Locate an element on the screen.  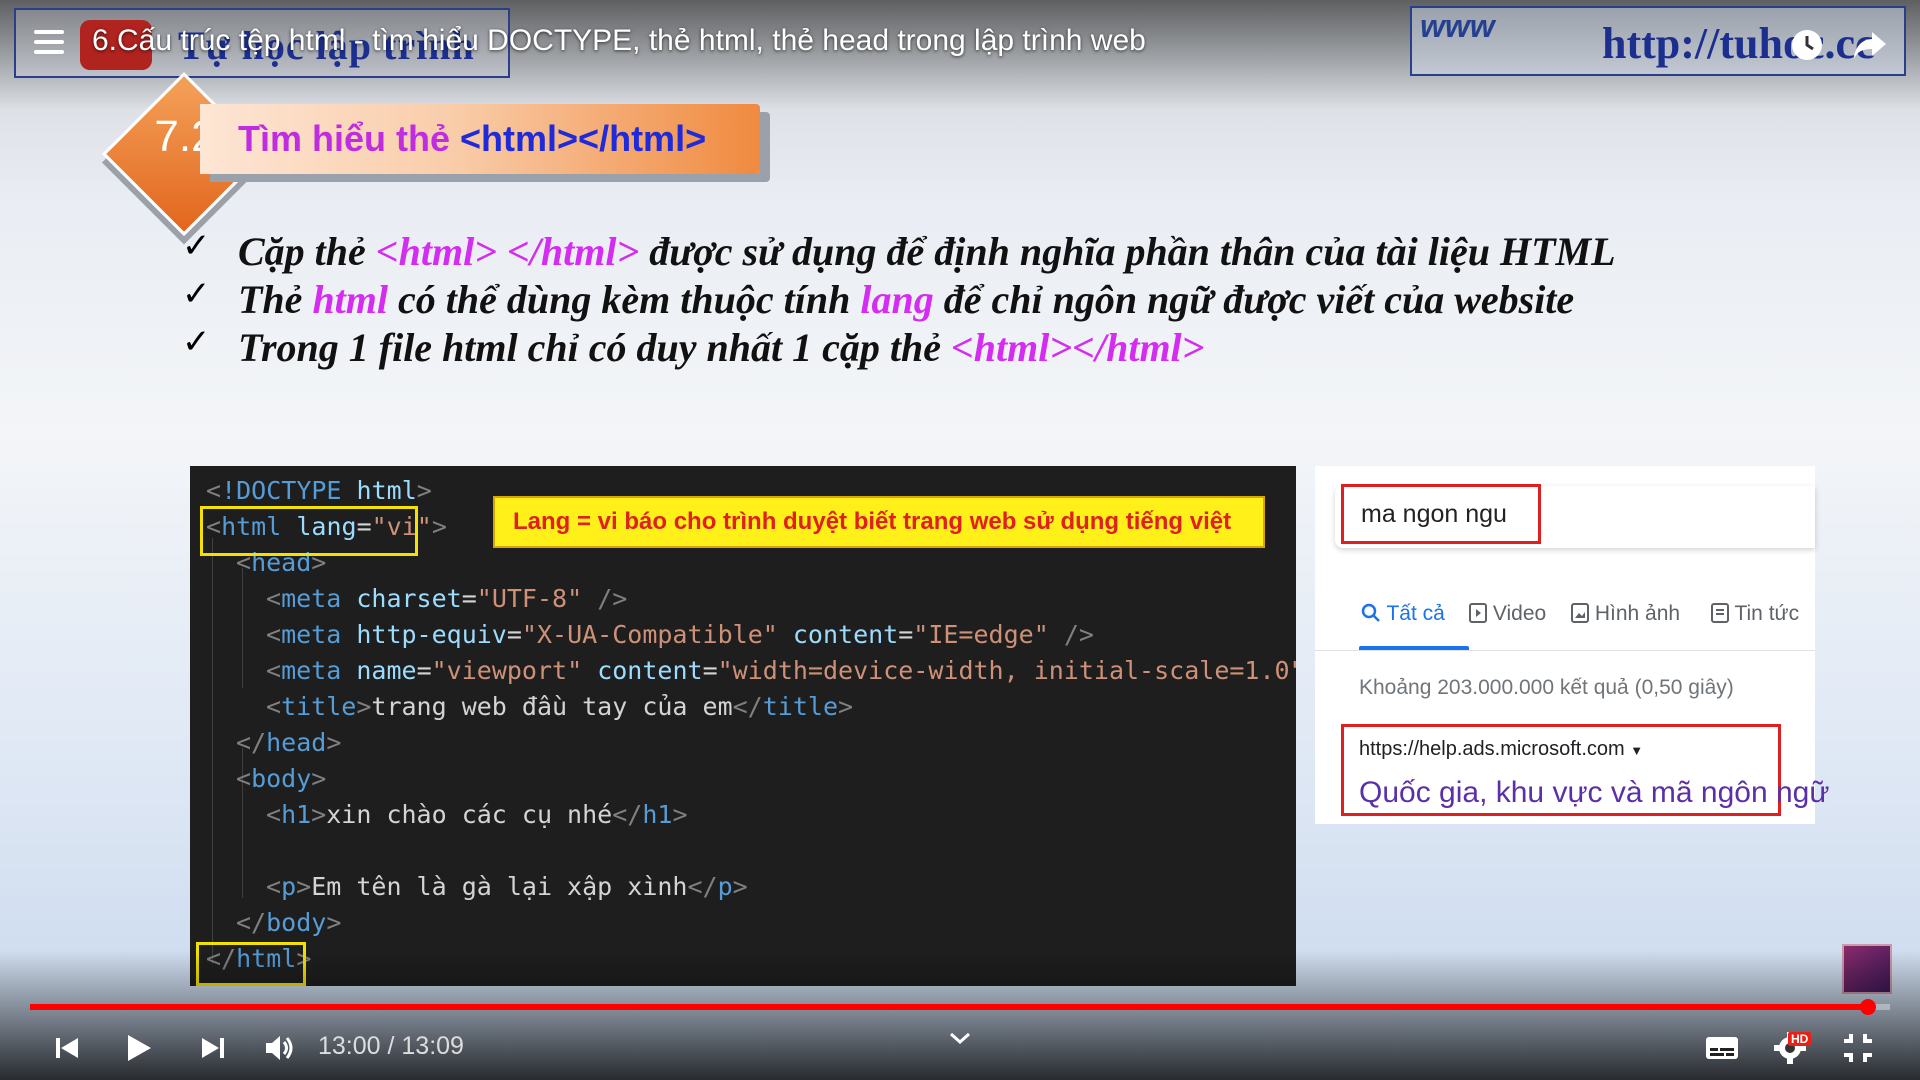
url-watermark: http://tuhoc.cc is located at coordinates (1738, 43).